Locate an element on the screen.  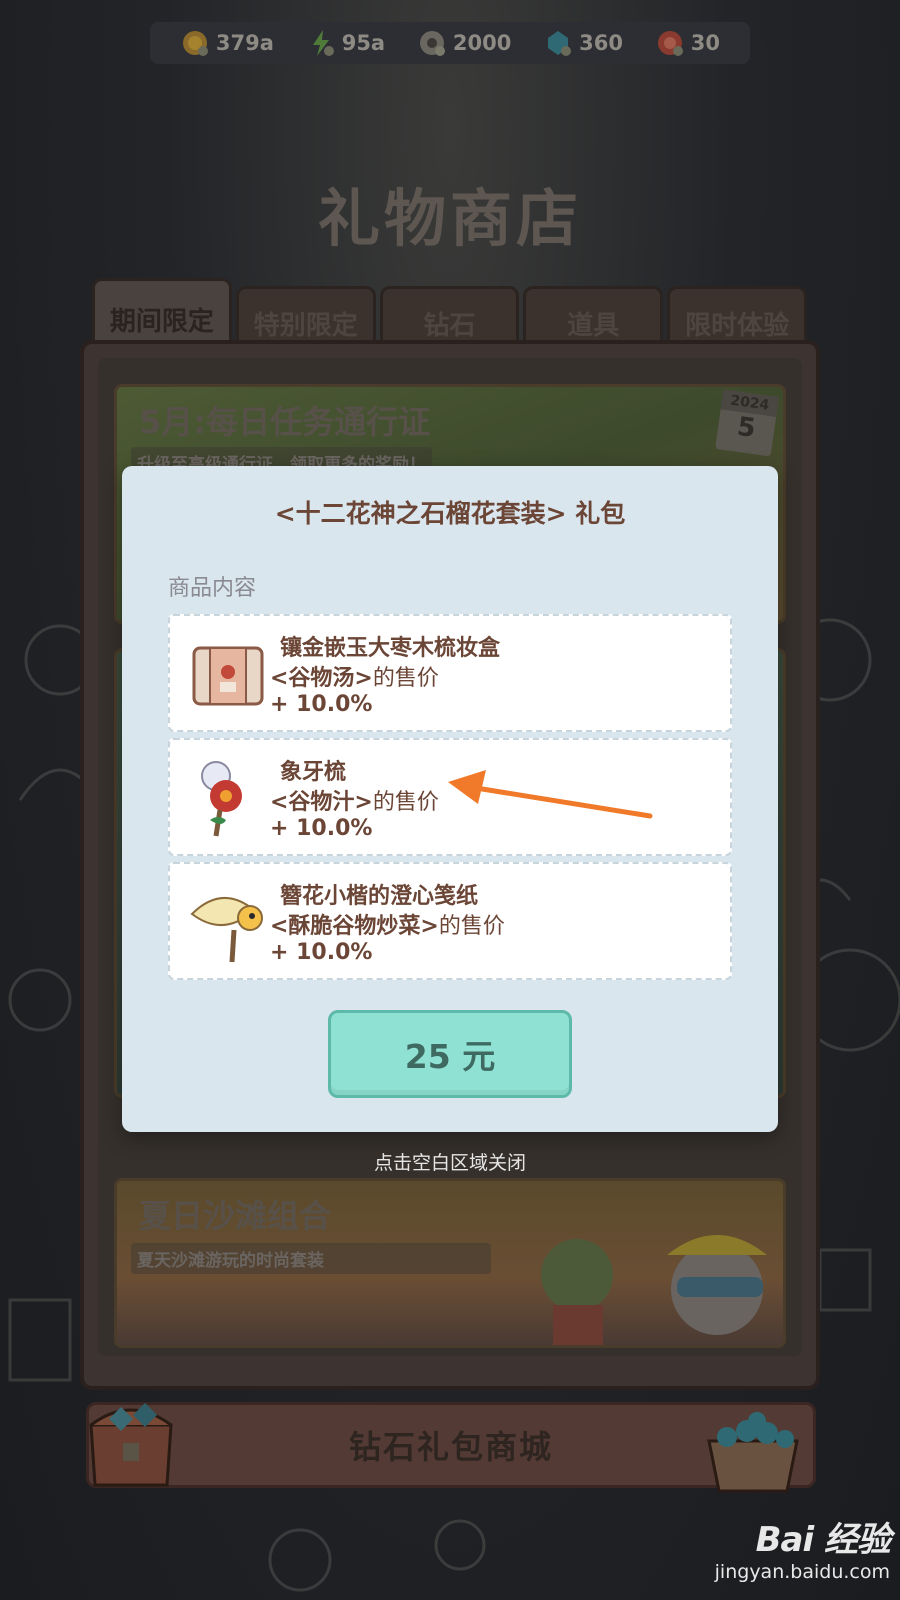
contents-label: 商品内容 is located at coordinates (212, 588).